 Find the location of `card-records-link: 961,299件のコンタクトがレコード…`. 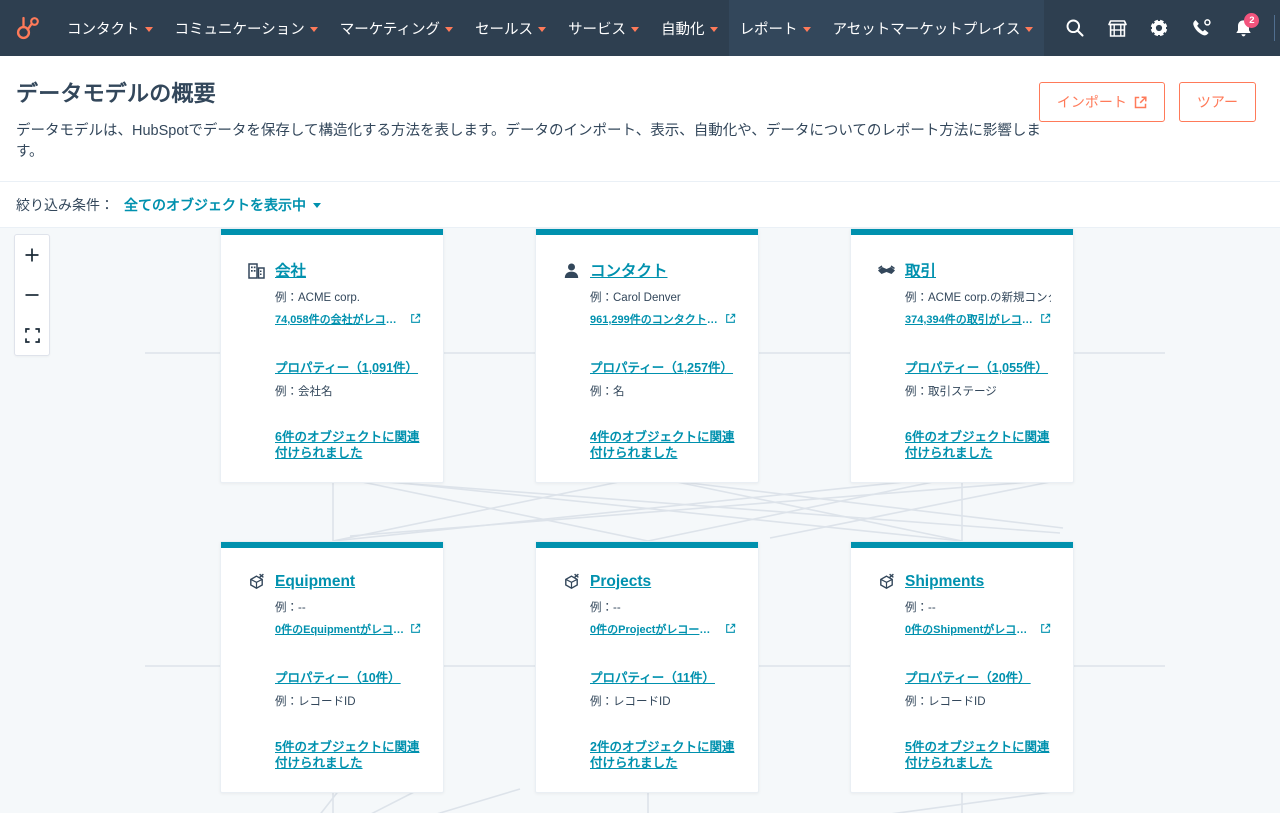

card-records-link: 961,299件のコンタクトがレコード… is located at coordinates (663, 319).